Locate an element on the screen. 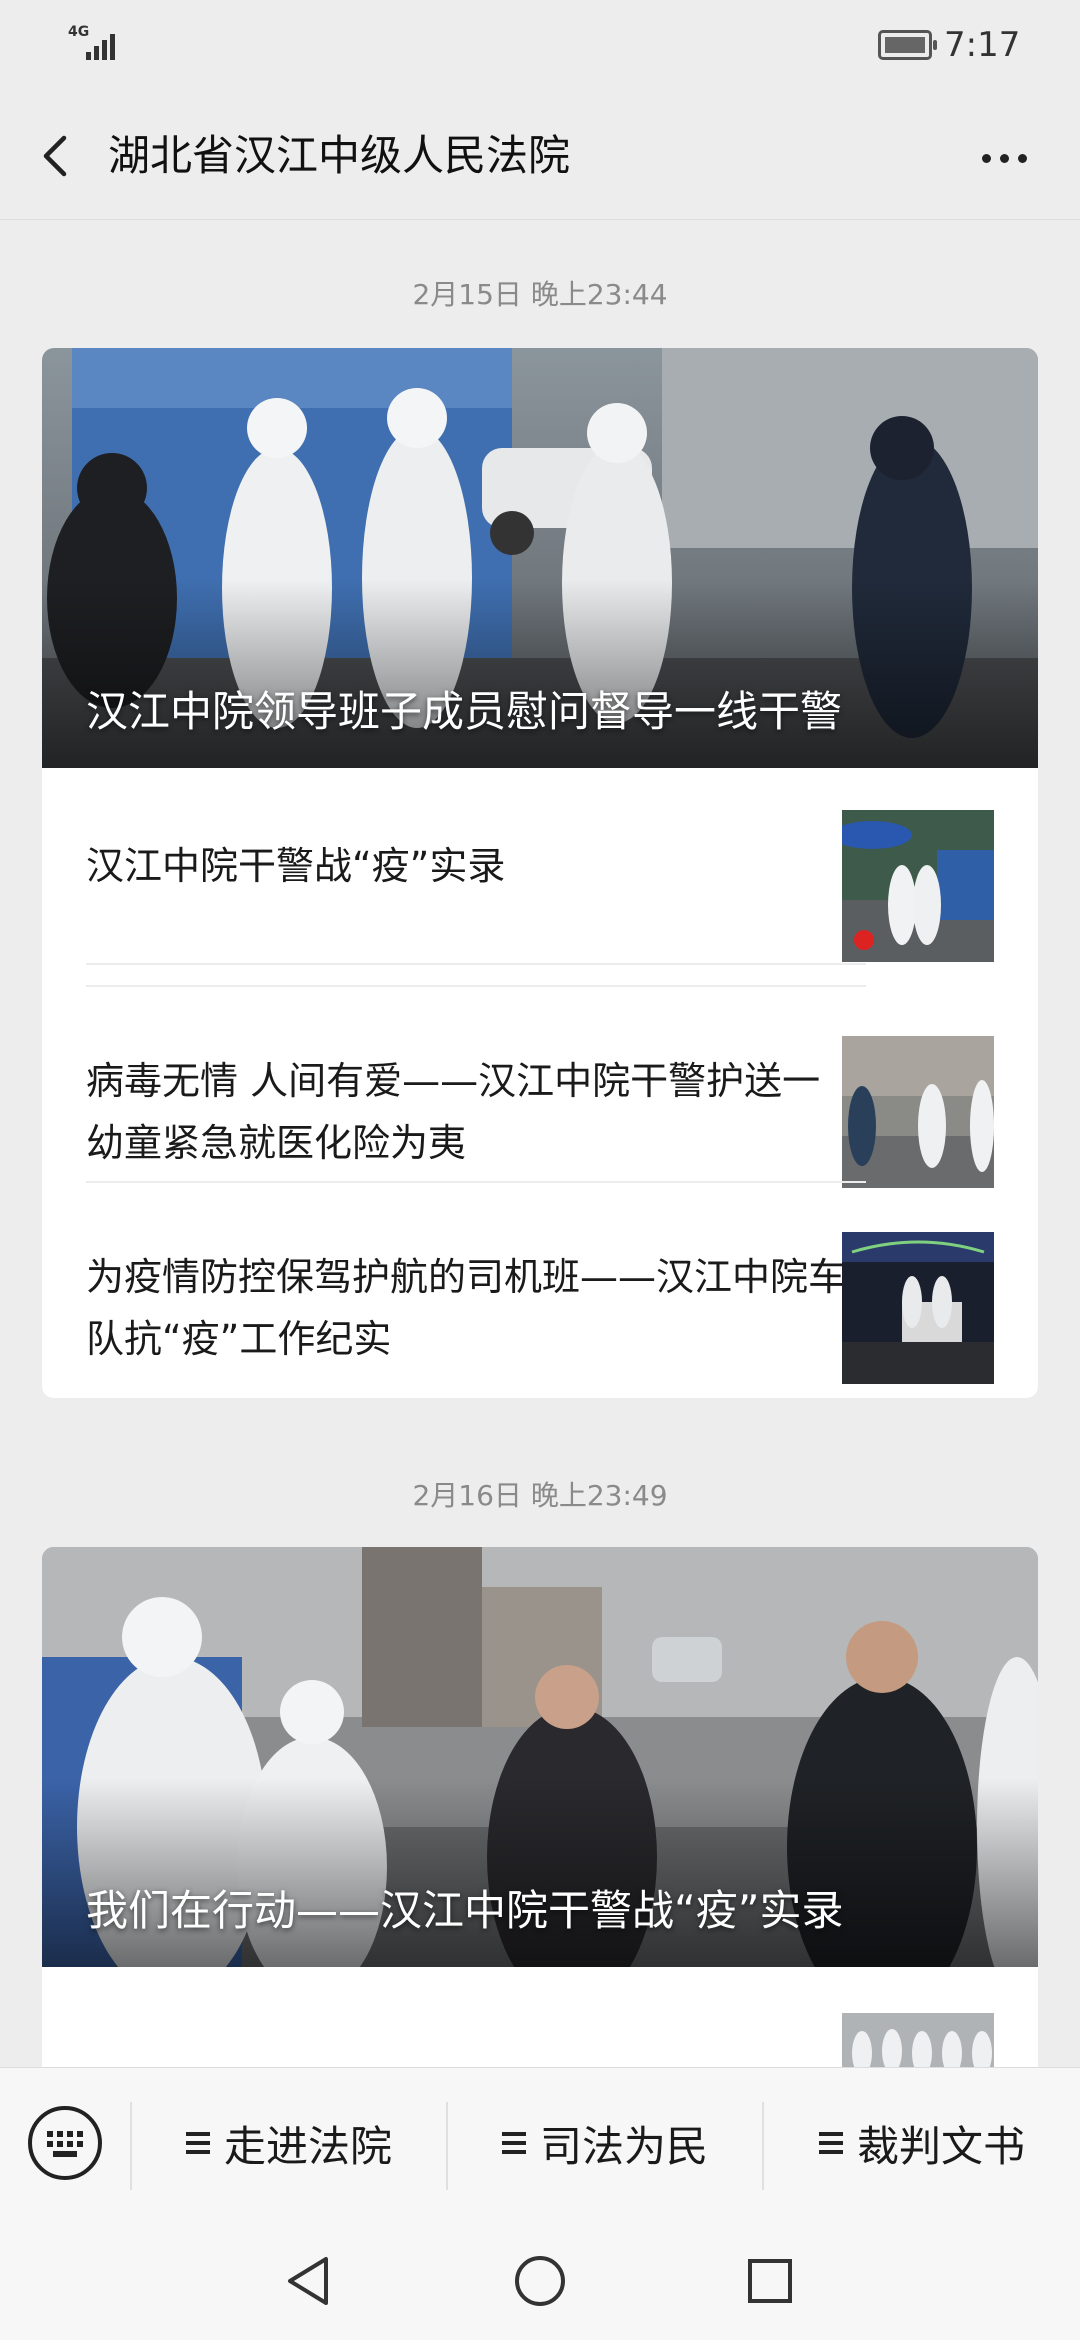 The width and height of the screenshot is (1080, 2340). circle-home-icon is located at coordinates (540, 2281).